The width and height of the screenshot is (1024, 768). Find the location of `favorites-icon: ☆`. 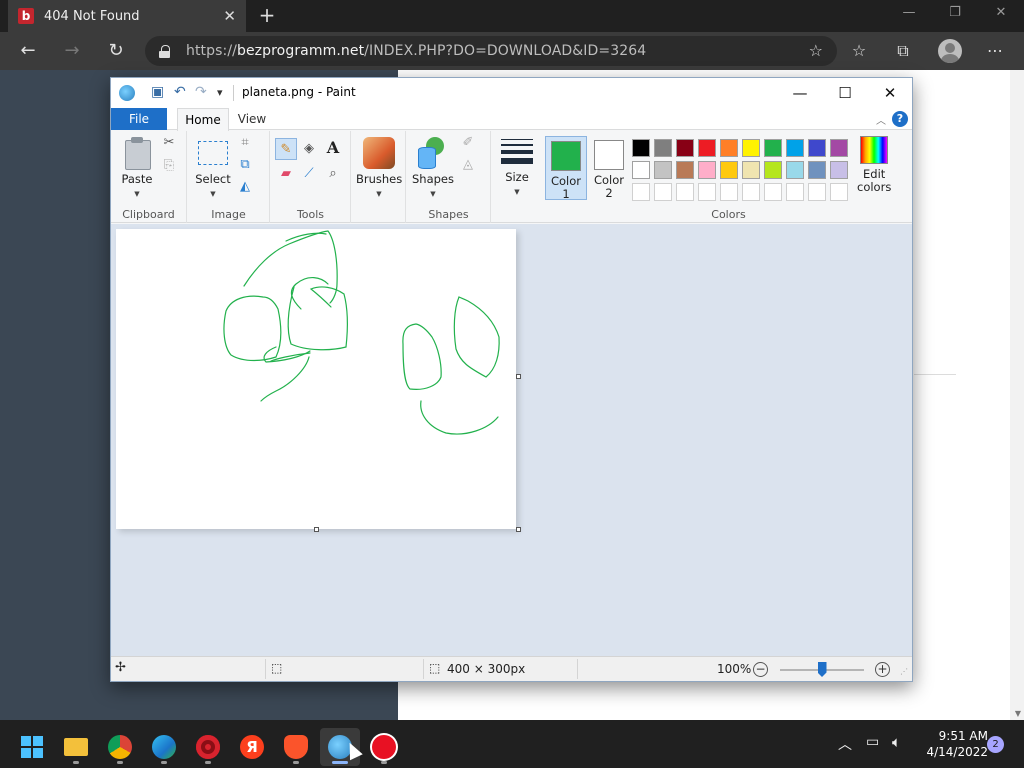

favorites-icon: ☆ is located at coordinates (859, 50).